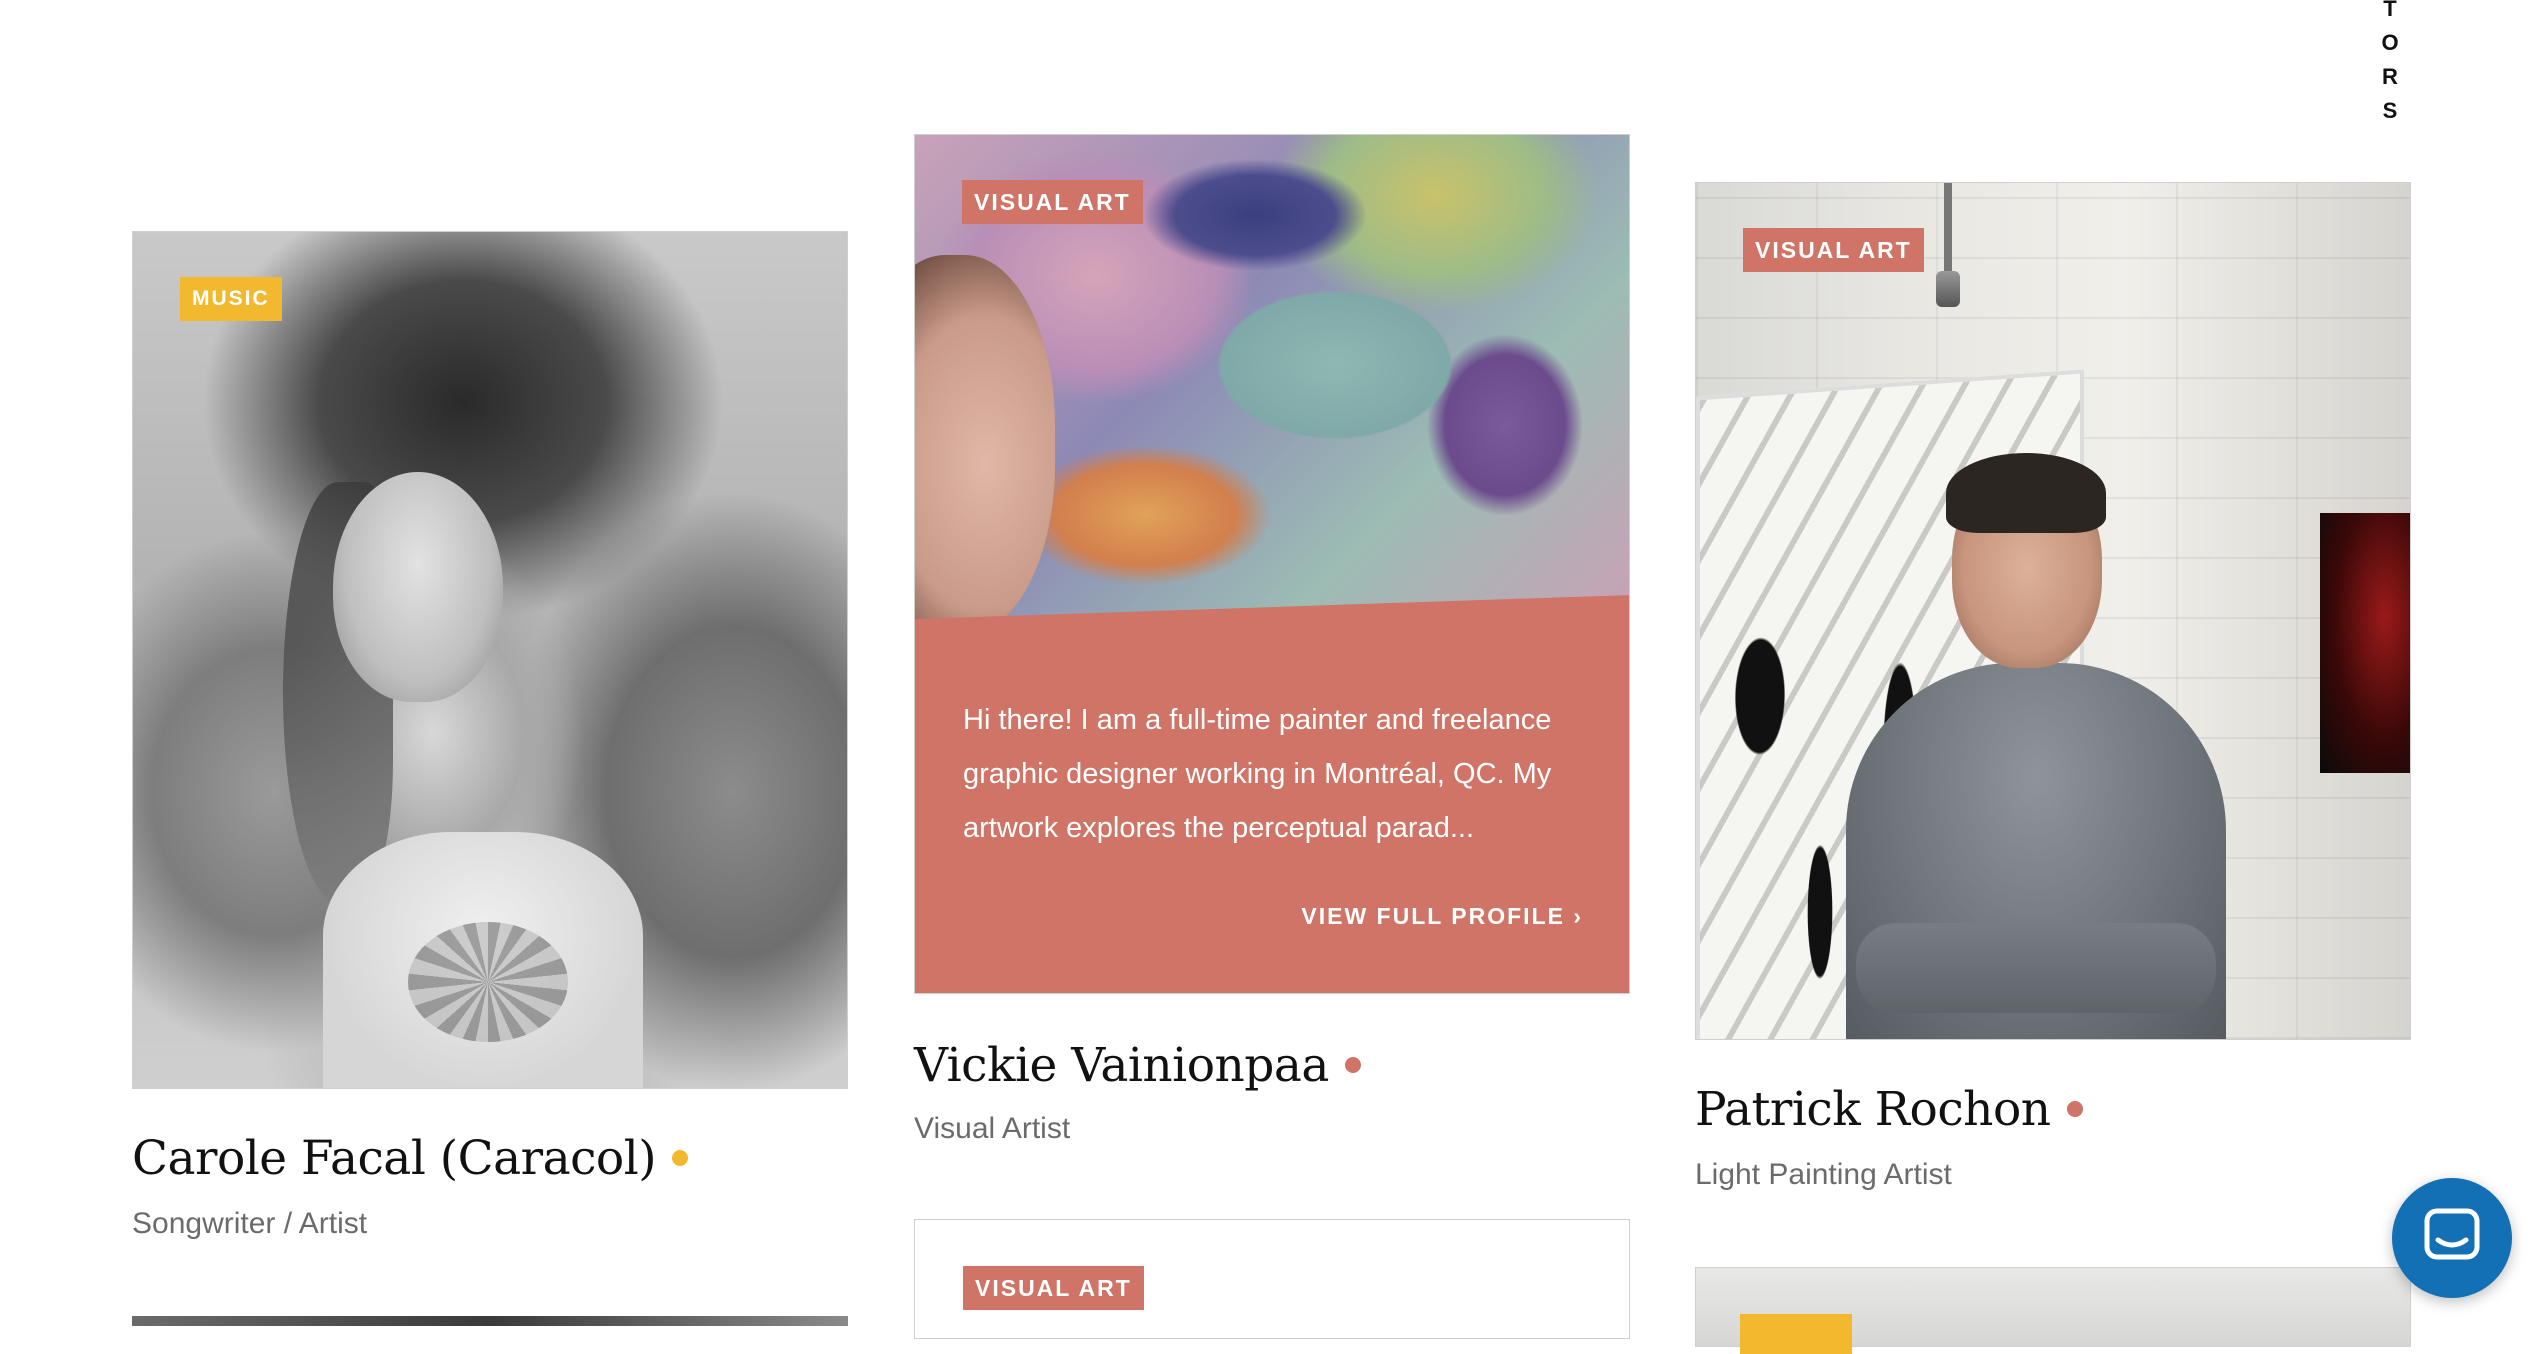  I want to click on vertical-nav-letter: O, so click(2390, 42).